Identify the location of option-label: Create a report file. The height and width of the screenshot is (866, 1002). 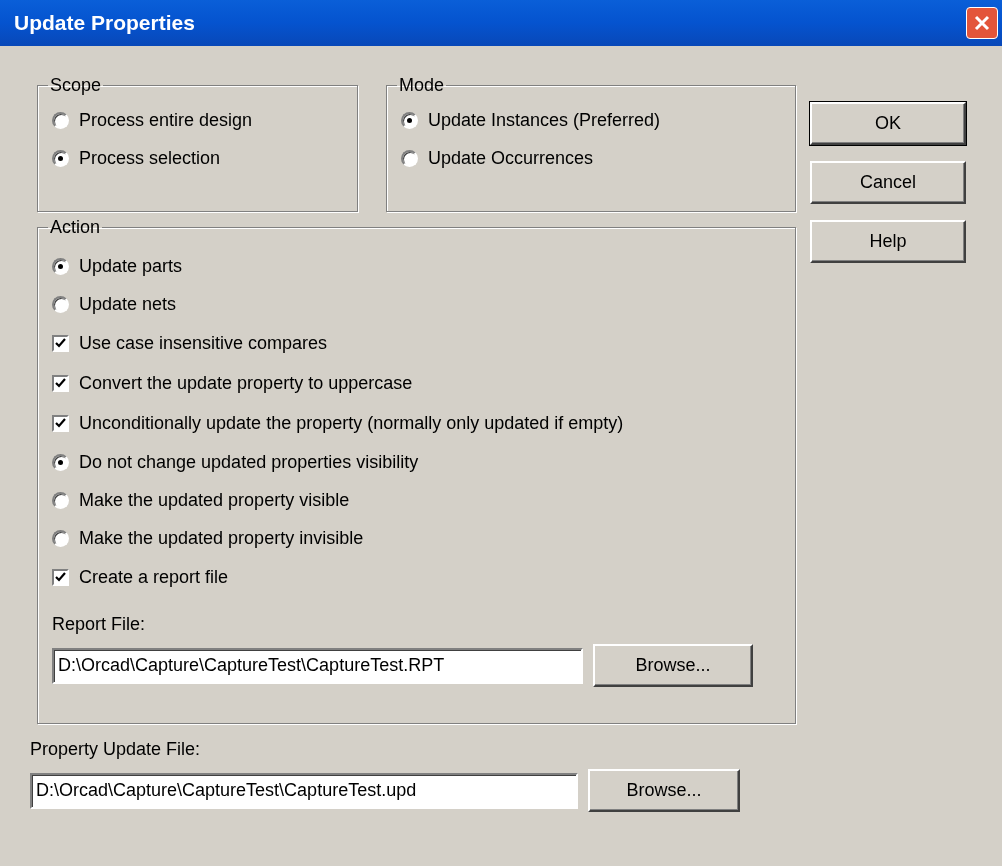
(154, 577).